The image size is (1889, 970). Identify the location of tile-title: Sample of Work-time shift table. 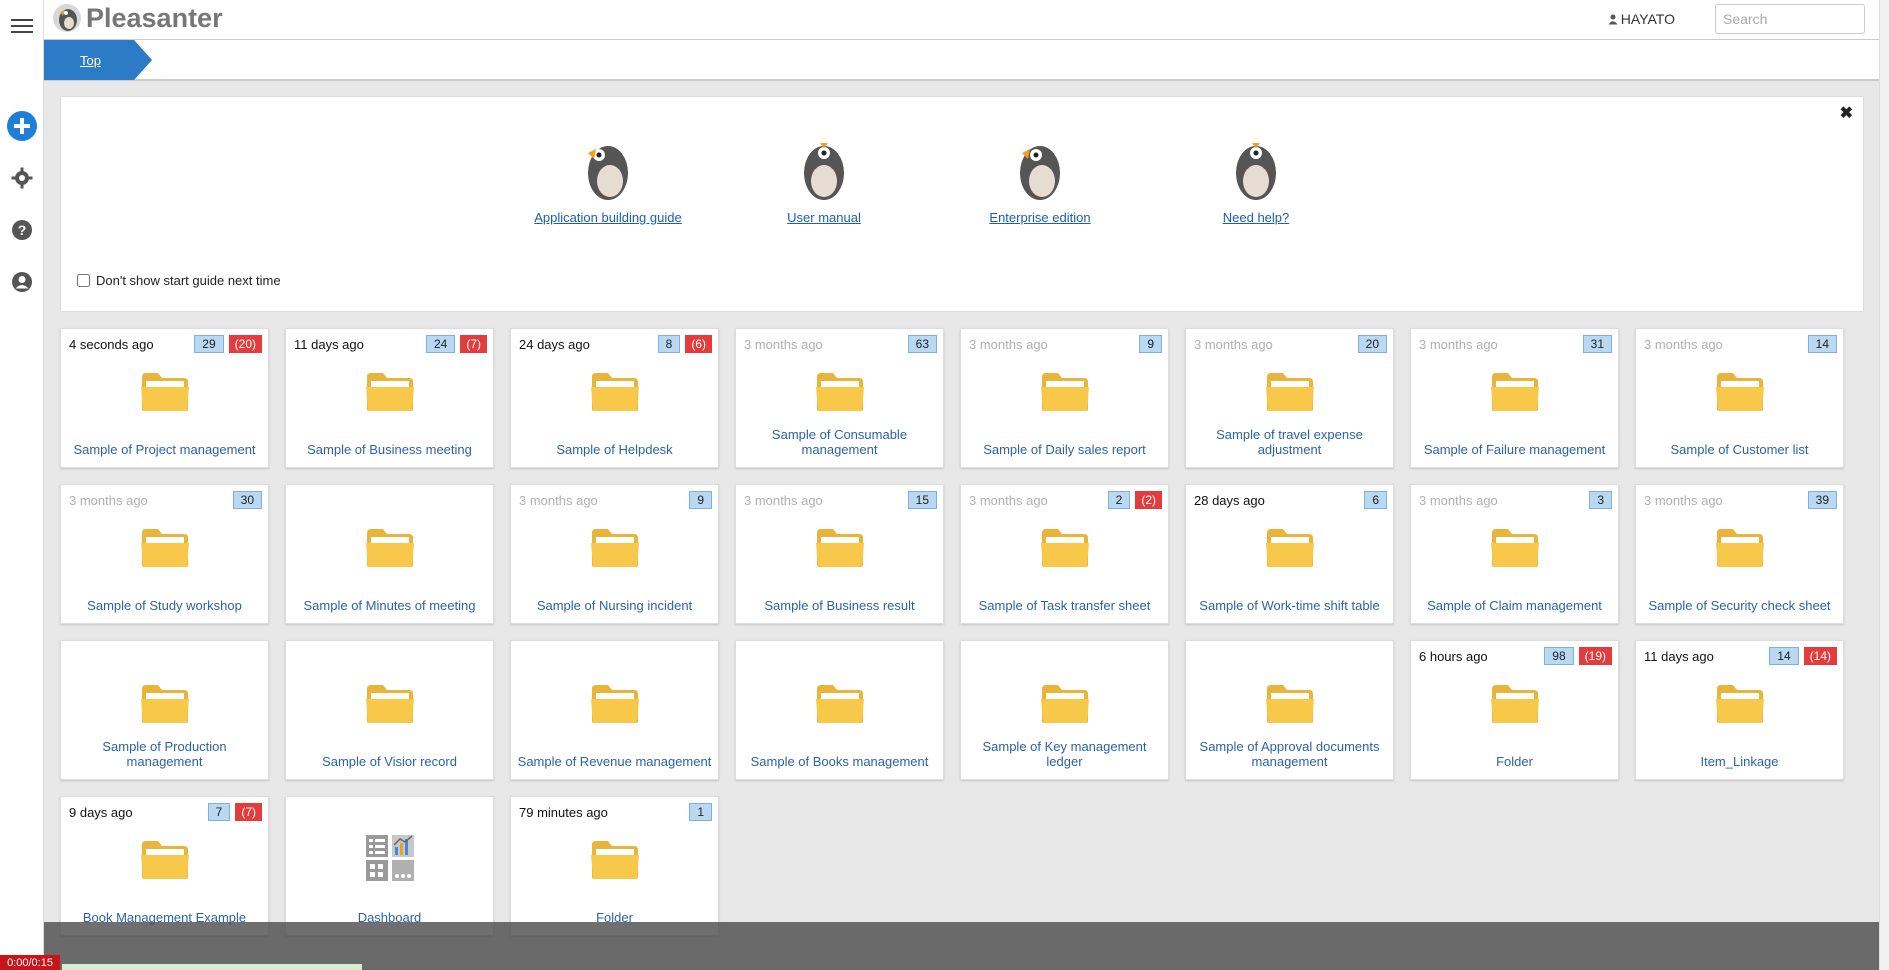
(1289, 605).